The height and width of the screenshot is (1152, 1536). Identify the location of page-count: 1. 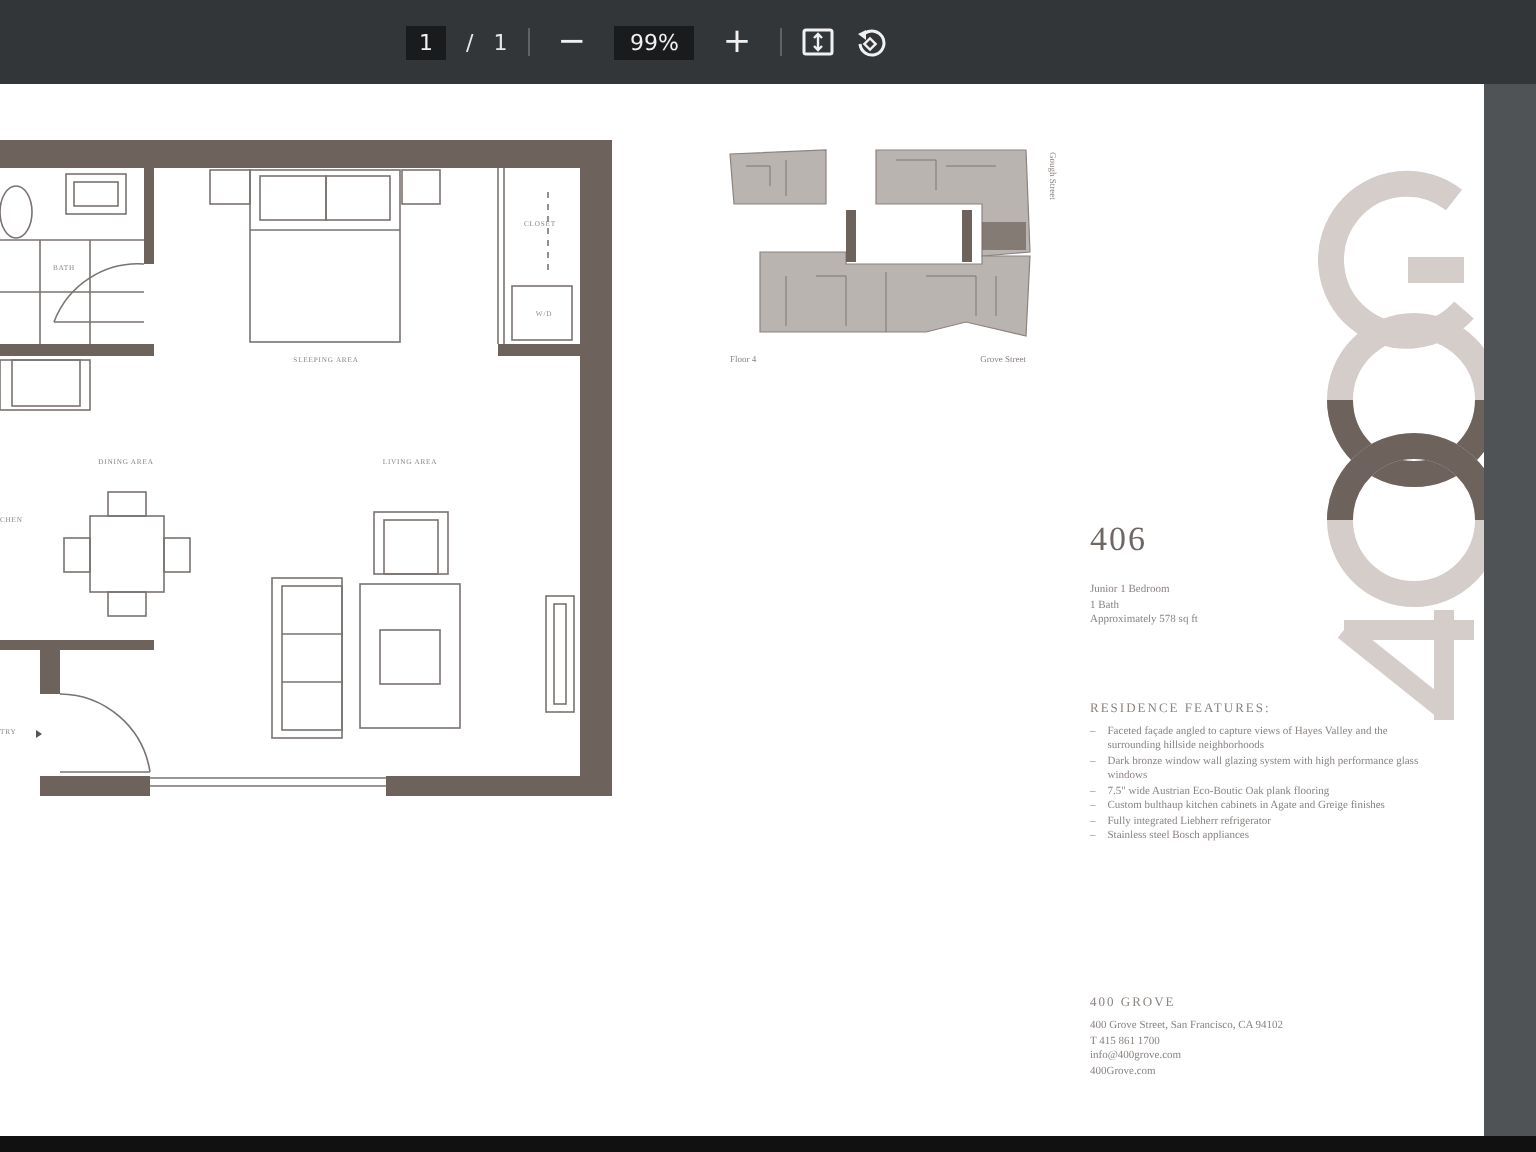
(500, 42).